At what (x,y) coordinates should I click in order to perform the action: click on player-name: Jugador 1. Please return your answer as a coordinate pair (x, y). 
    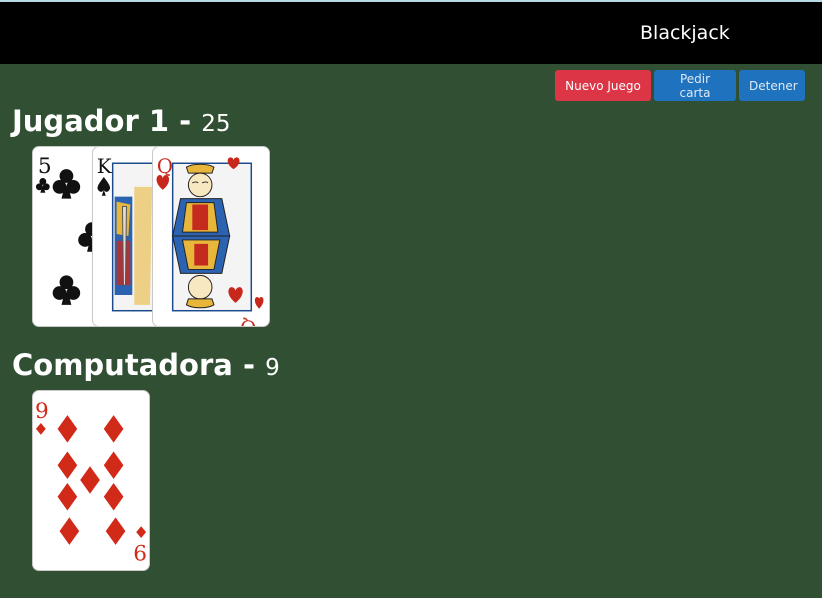
    Looking at the image, I should click on (91, 121).